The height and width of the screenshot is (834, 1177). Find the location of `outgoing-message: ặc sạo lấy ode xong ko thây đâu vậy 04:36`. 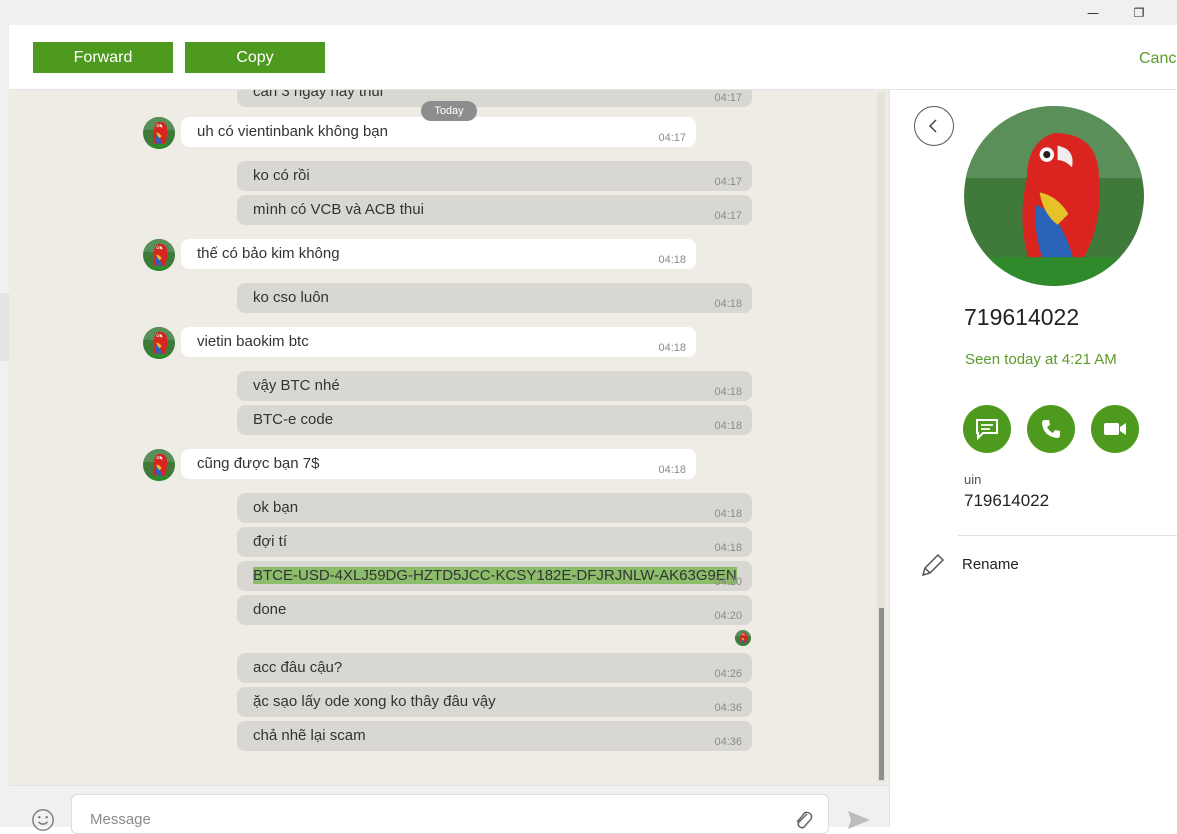

outgoing-message: ặc sạo lấy ode xong ko thây đâu vậy 04:36 is located at coordinates (494, 702).